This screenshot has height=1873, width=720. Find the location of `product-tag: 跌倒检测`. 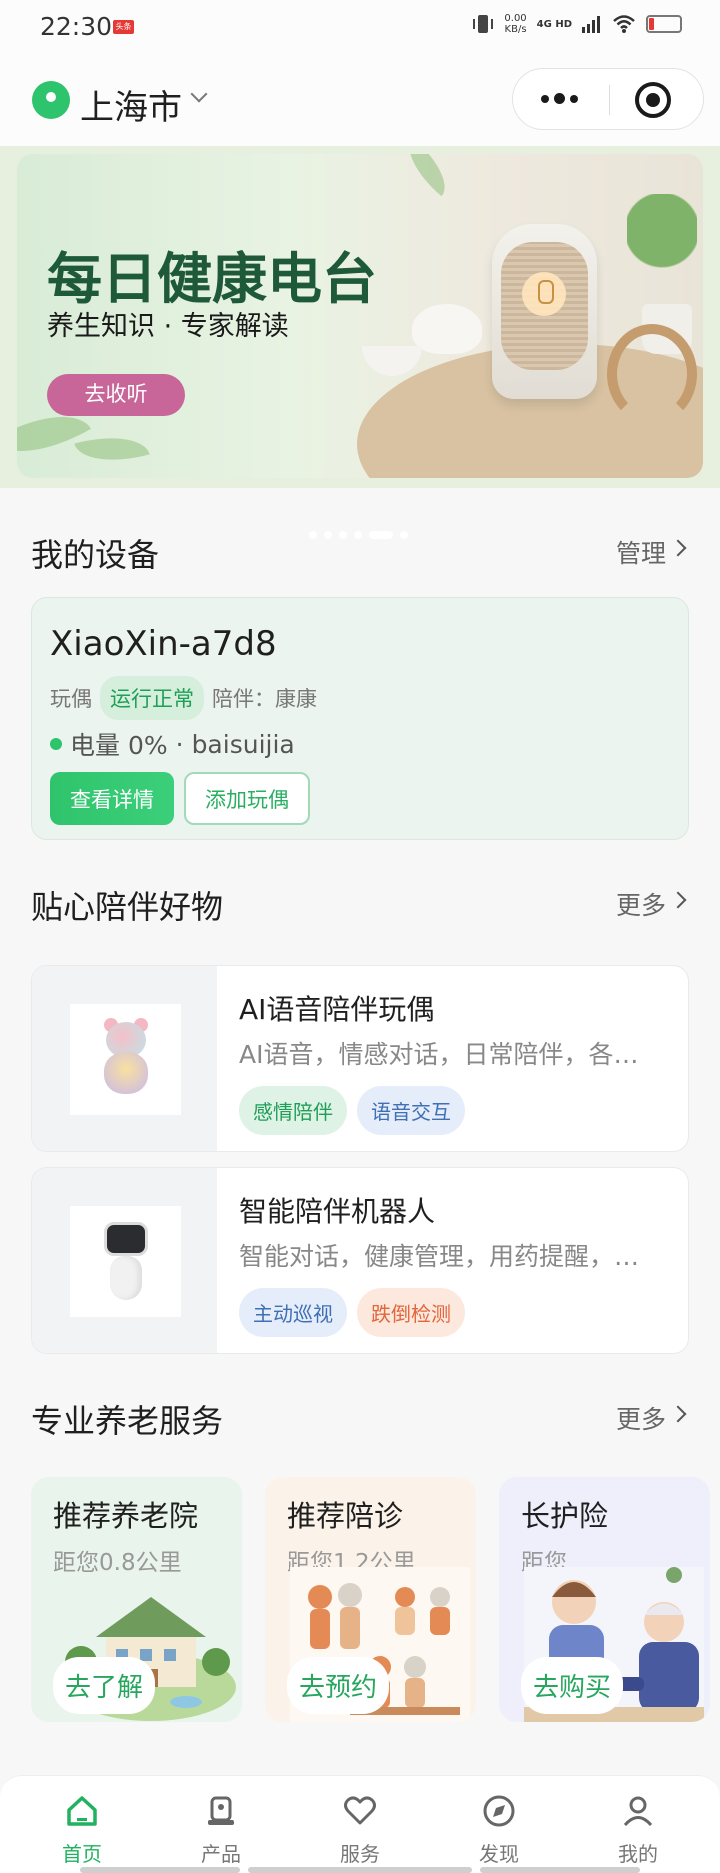

product-tag: 跌倒检测 is located at coordinates (411, 1312).